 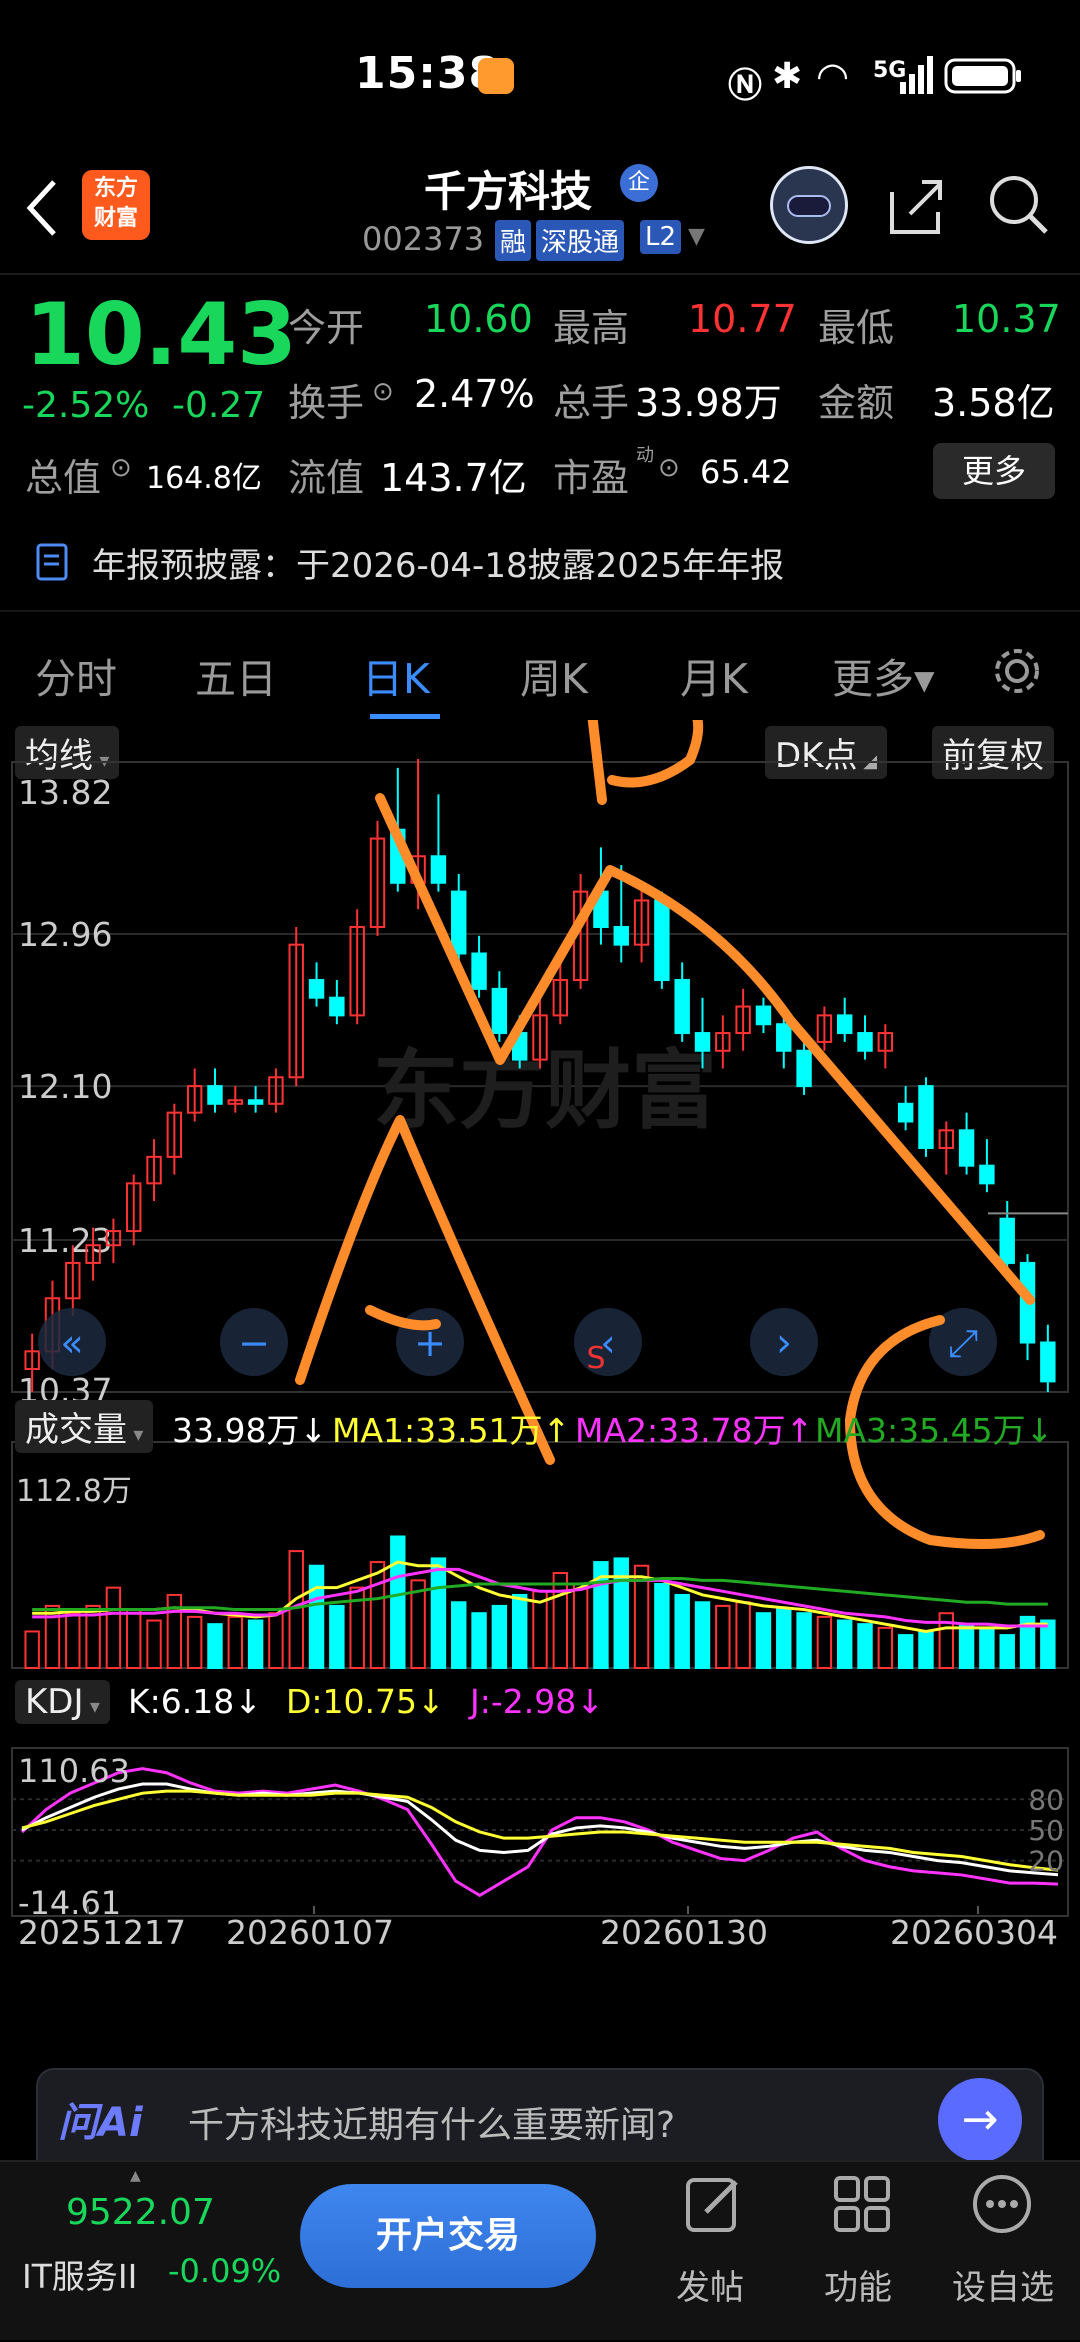 I want to click on amount-value: 3.58亿, so click(x=993, y=403).